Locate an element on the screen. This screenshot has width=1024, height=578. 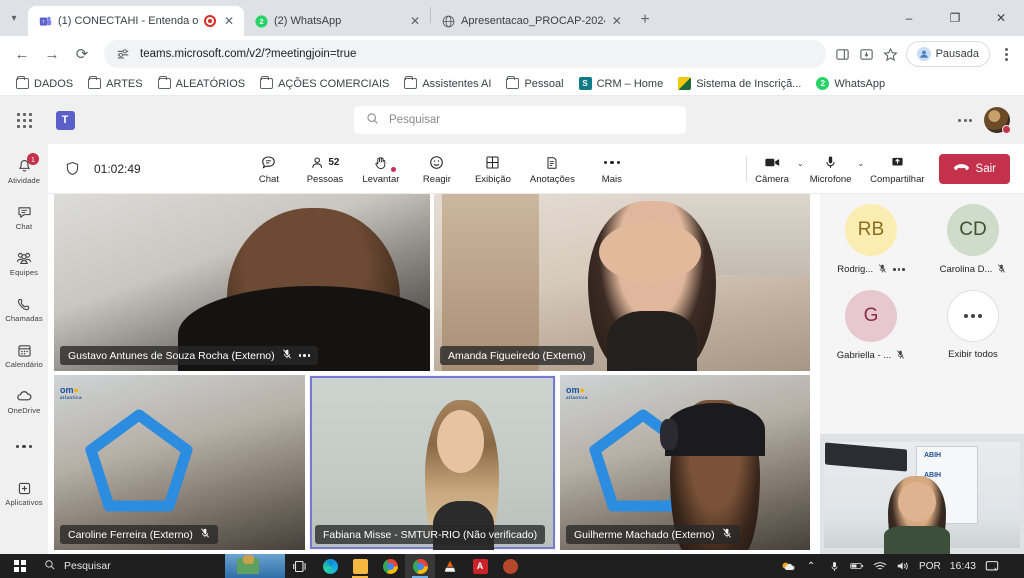
leave-call-button: Sair is located at coordinates (974, 168).